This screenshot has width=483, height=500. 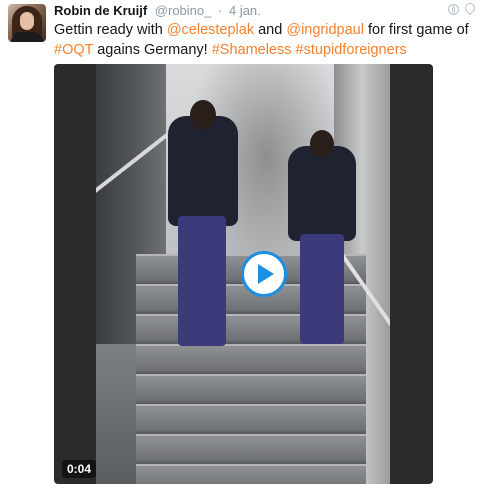 What do you see at coordinates (79, 469) in the screenshot?
I see `video-duration: 0:04` at bounding box center [79, 469].